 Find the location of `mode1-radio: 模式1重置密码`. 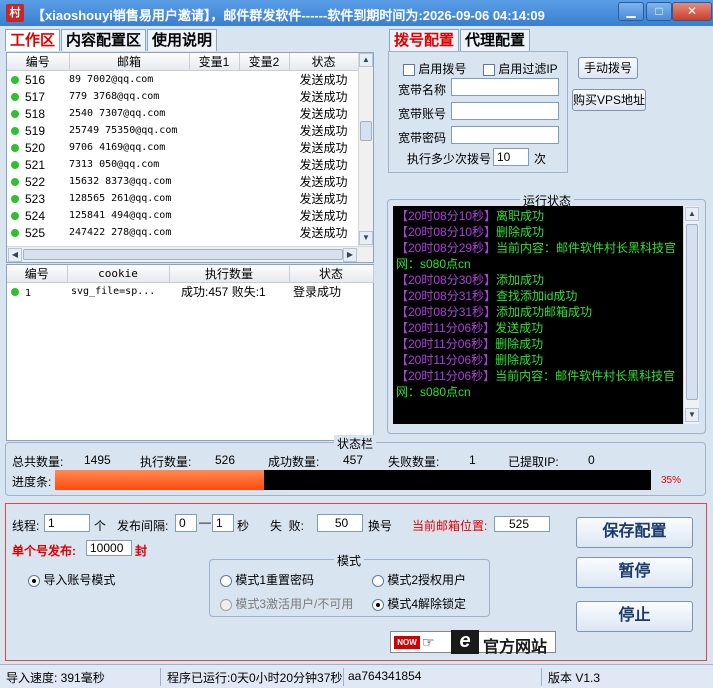

mode1-radio: 模式1重置密码 is located at coordinates (267, 579).